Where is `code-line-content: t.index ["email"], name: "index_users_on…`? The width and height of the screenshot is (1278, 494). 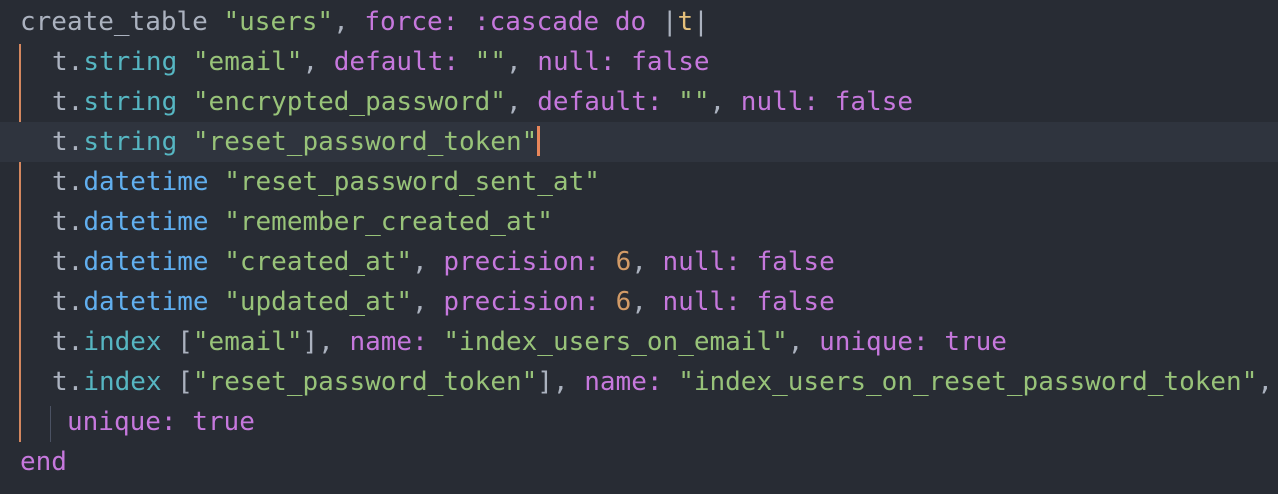
code-line-content: t.index ["email"], name: "index_users_on… is located at coordinates (529, 342).